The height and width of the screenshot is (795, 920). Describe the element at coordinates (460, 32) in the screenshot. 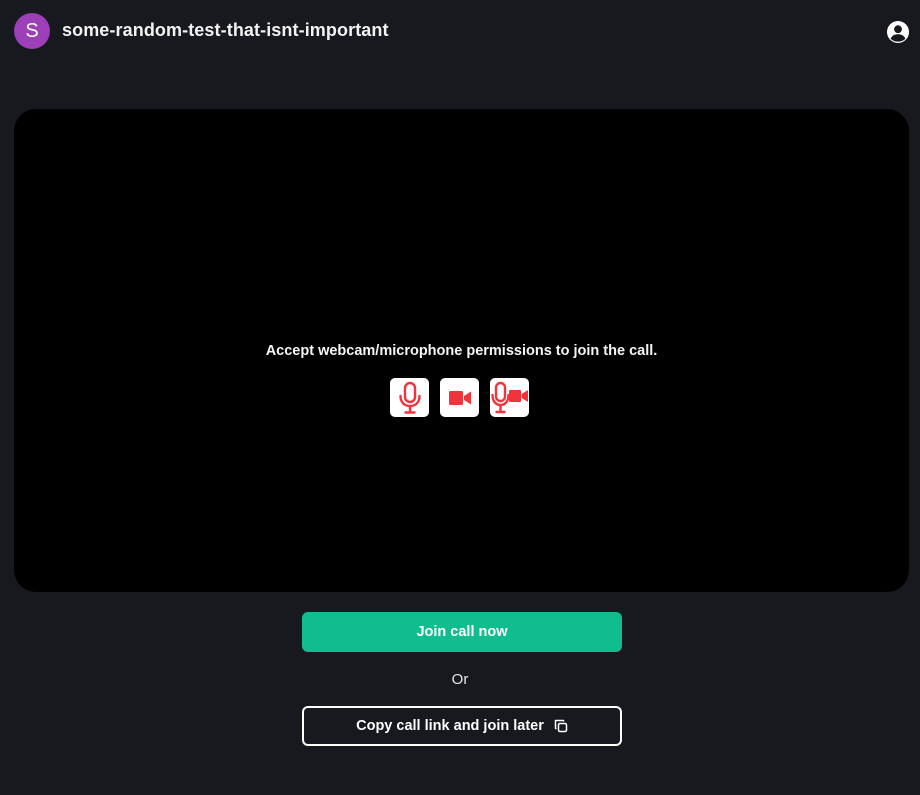

I see `header: S some-random-test-that-isnt-important` at that location.